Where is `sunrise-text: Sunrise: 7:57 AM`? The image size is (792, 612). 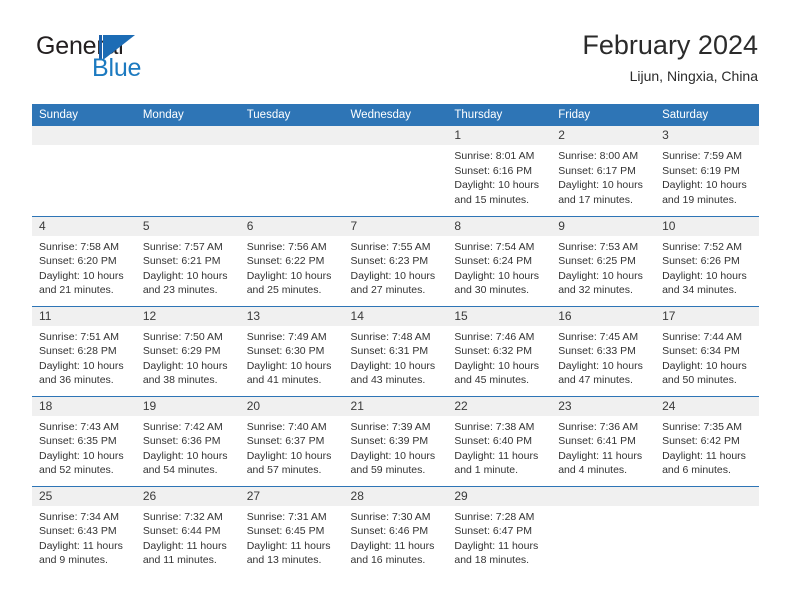 sunrise-text: Sunrise: 7:57 AM is located at coordinates (182, 246).